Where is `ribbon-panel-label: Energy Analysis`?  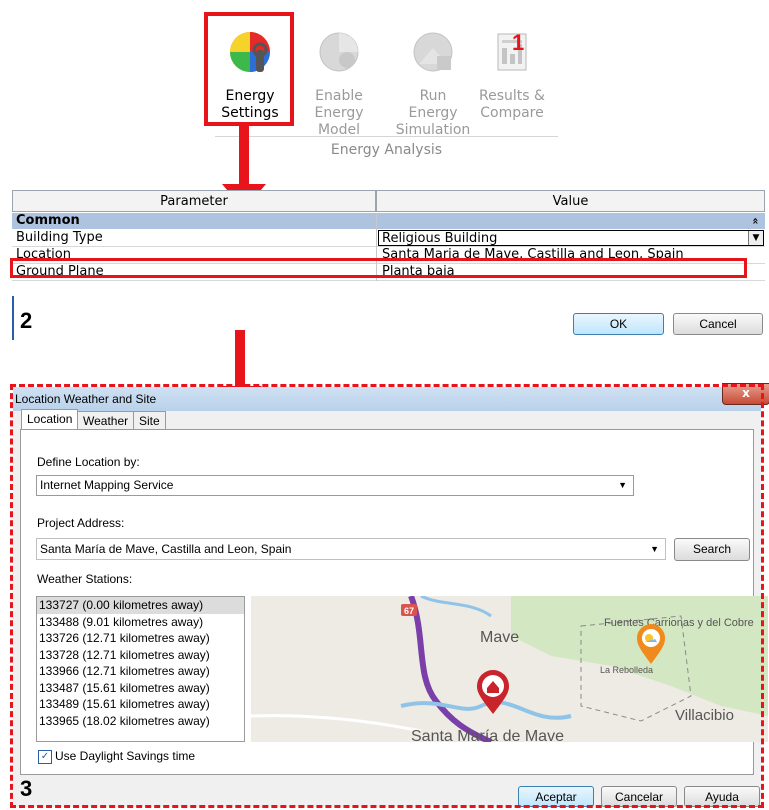
ribbon-panel-label: Energy Analysis is located at coordinates (386, 150).